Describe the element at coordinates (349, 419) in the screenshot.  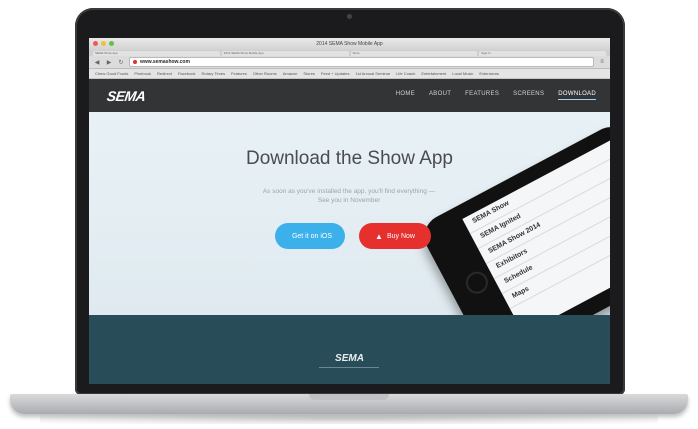
I see `laptop-shadow` at that location.